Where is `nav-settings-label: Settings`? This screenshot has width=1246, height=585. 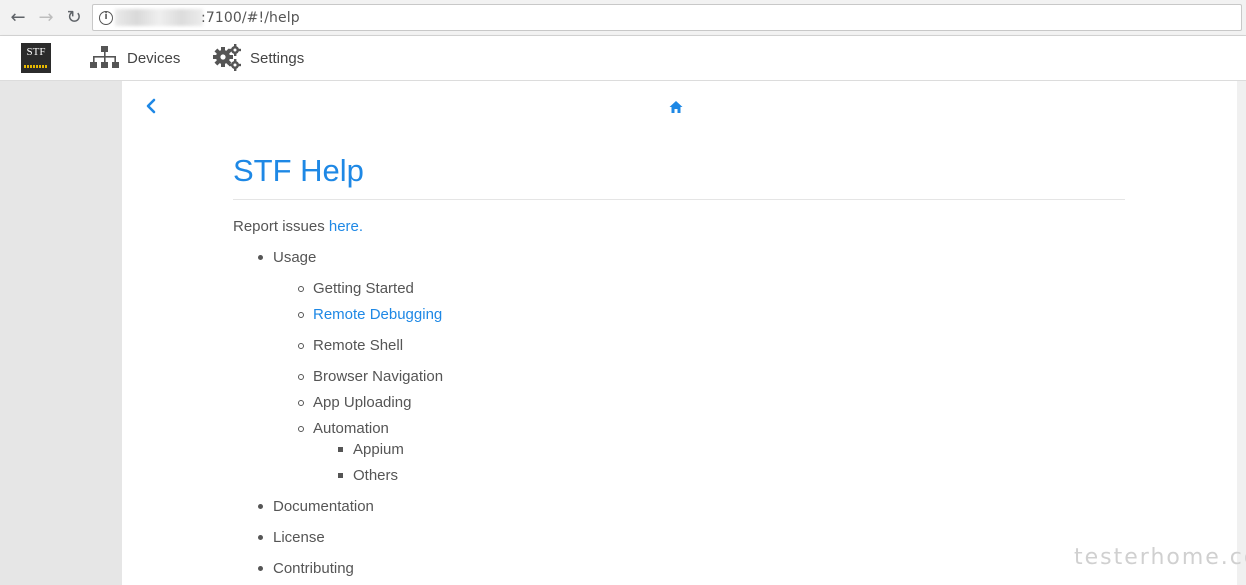 nav-settings-label: Settings is located at coordinates (277, 58).